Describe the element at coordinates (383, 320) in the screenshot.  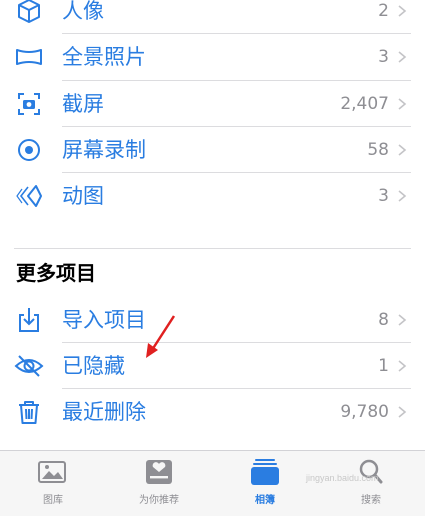
I see `row-count: 8` at that location.